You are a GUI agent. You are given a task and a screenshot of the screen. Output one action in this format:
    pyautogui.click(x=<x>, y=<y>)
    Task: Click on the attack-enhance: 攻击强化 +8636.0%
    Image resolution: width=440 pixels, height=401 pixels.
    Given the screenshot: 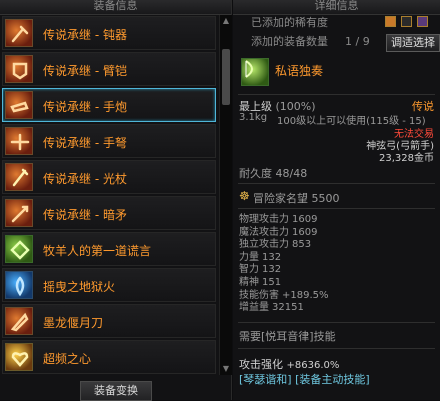 What is the action you would take?
    pyautogui.click(x=289, y=364)
    